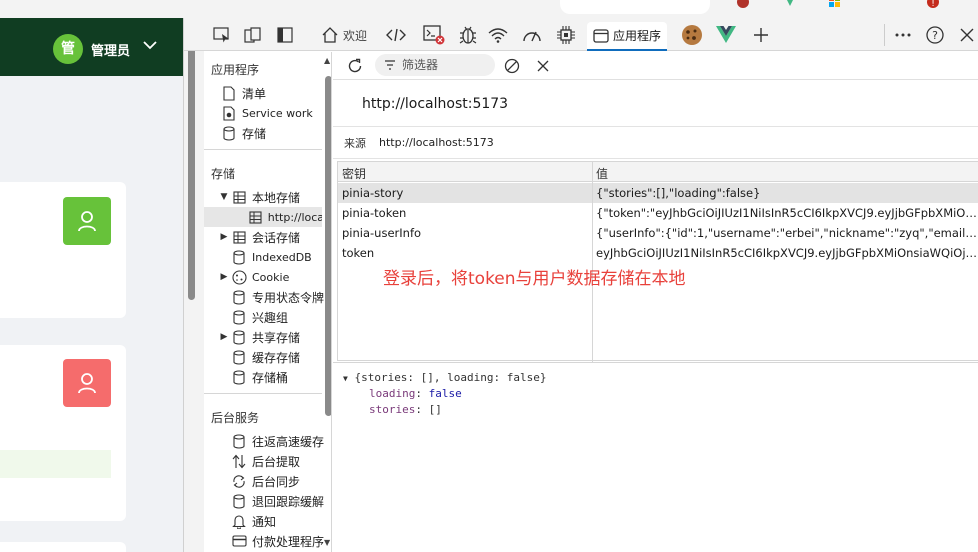  What do you see at coordinates (288, 501) in the screenshot?
I see `sidebar-item-label: 退回跟踪缓解` at bounding box center [288, 501].